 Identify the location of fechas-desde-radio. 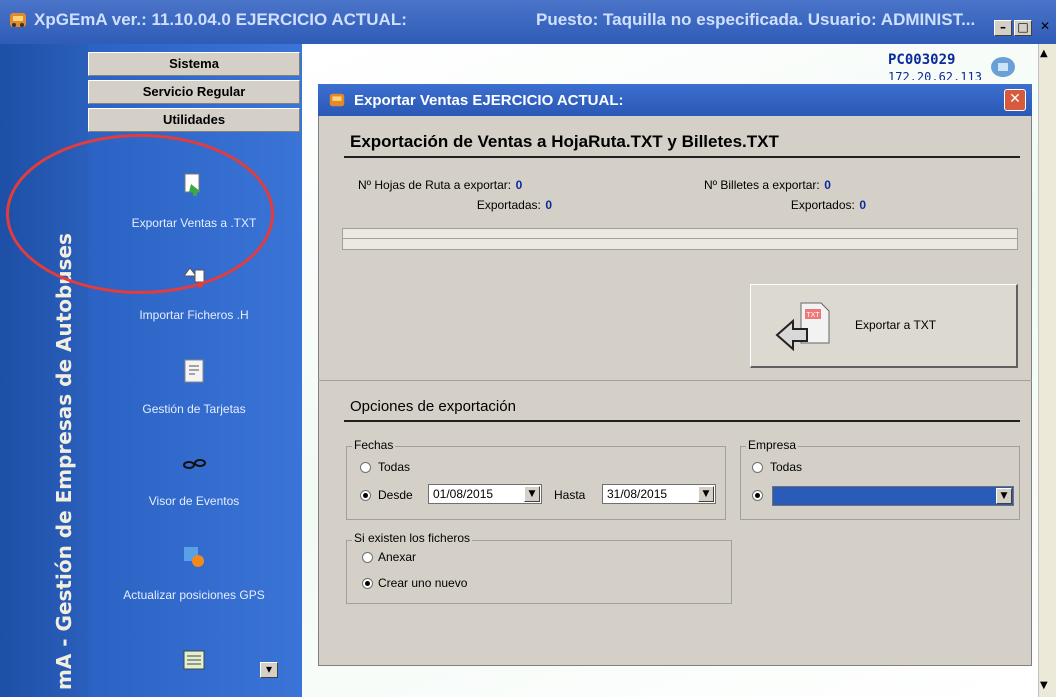
(365, 495).